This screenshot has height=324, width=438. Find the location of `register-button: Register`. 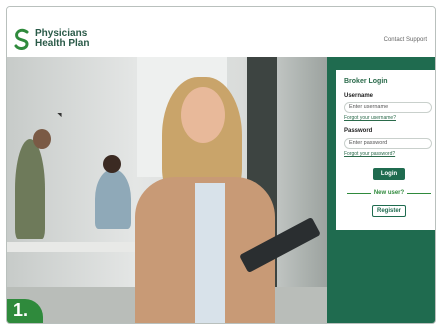

register-button: Register is located at coordinates (389, 211).